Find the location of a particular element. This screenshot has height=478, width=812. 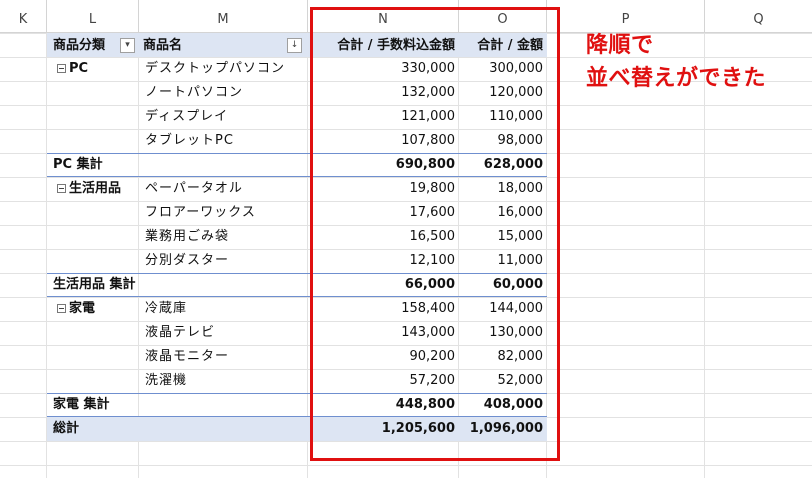

pivot-product-name: ノートパソコン is located at coordinates (225, 92).